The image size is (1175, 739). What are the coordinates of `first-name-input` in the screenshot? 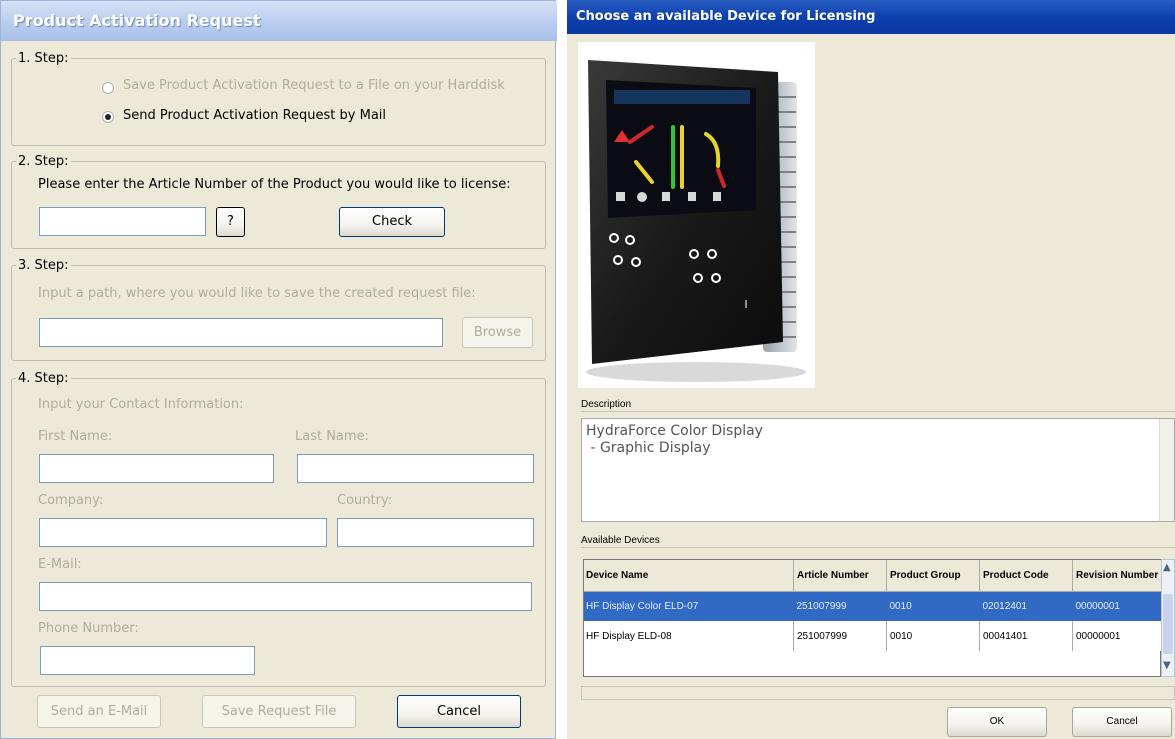 It's located at (156, 468).